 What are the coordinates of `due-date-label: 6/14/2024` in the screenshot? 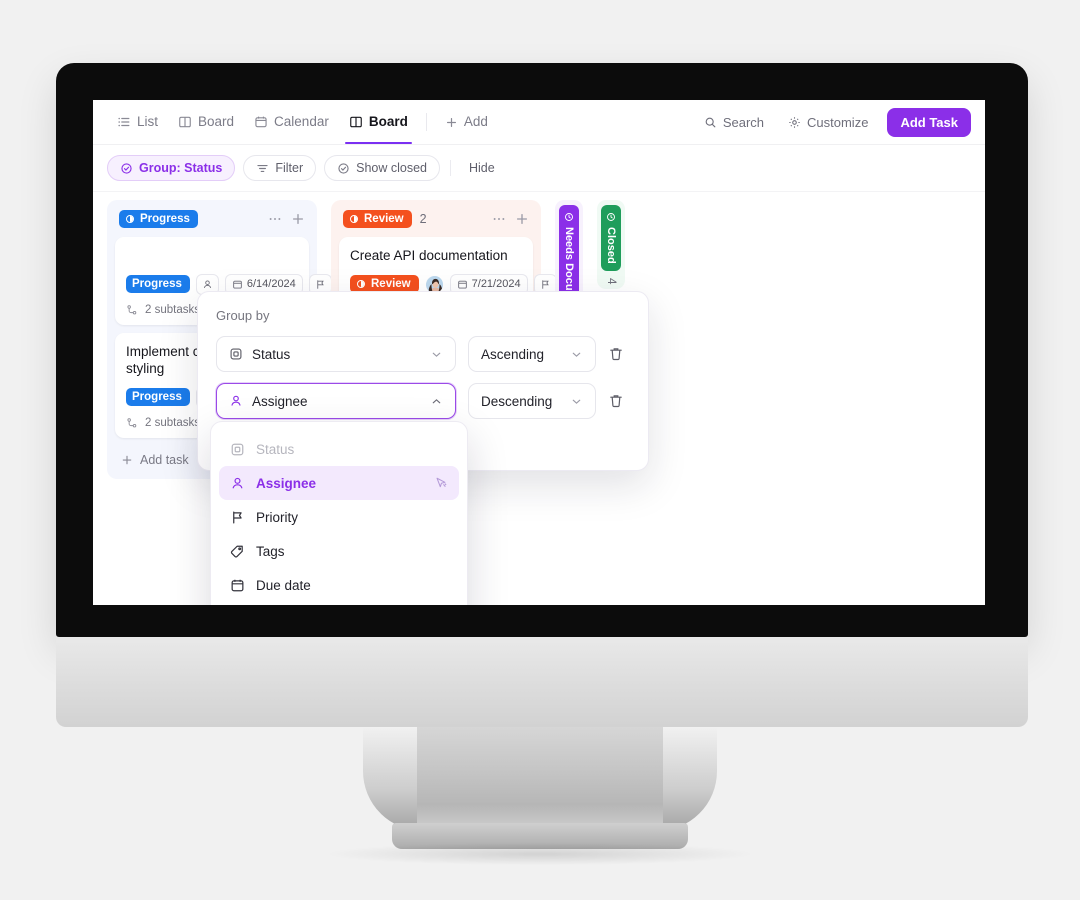 It's located at (271, 284).